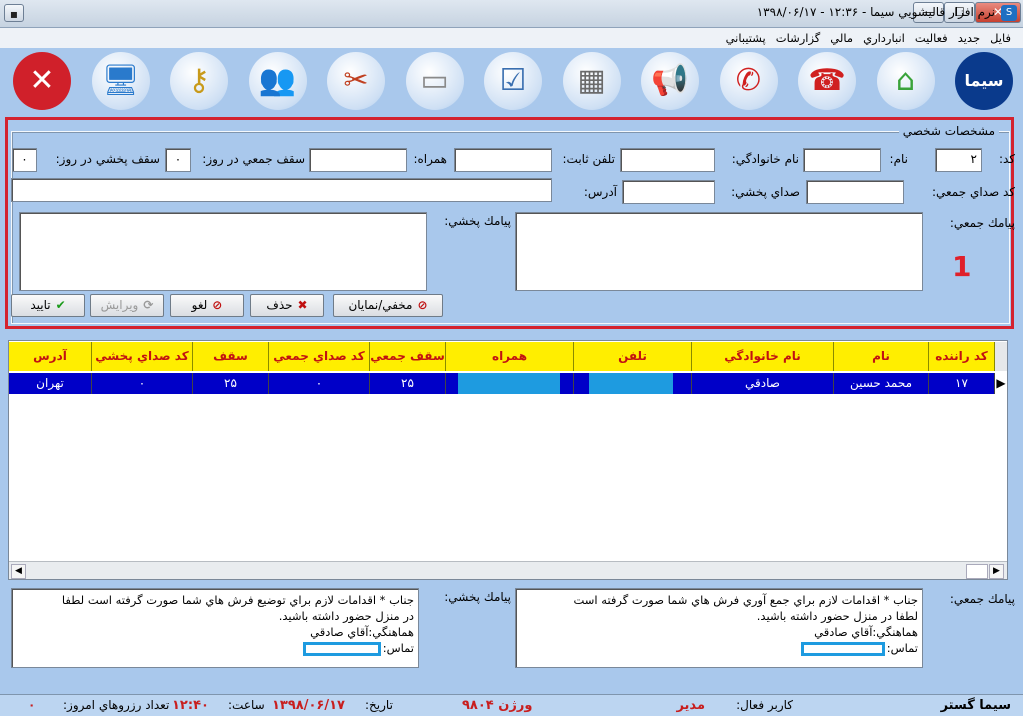 The image size is (1023, 716). What do you see at coordinates (207, 305) in the screenshot?
I see `cancel-button: ⊘ لغو` at bounding box center [207, 305].